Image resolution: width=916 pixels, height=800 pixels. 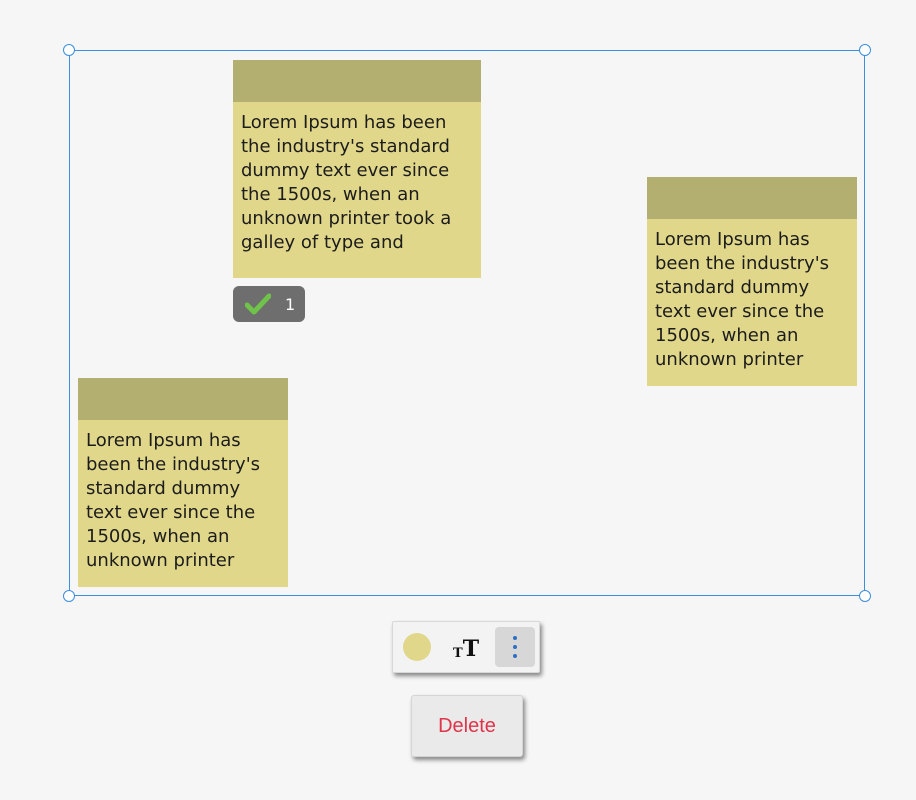 What do you see at coordinates (515, 647) in the screenshot?
I see `more-options-button` at bounding box center [515, 647].